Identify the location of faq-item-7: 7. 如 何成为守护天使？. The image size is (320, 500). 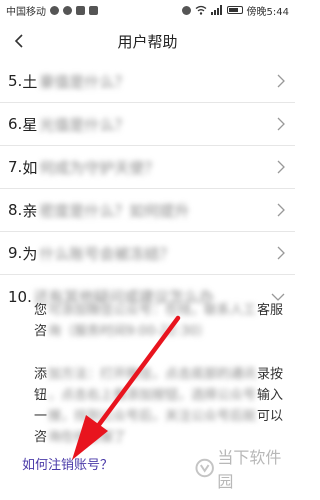
(147, 167).